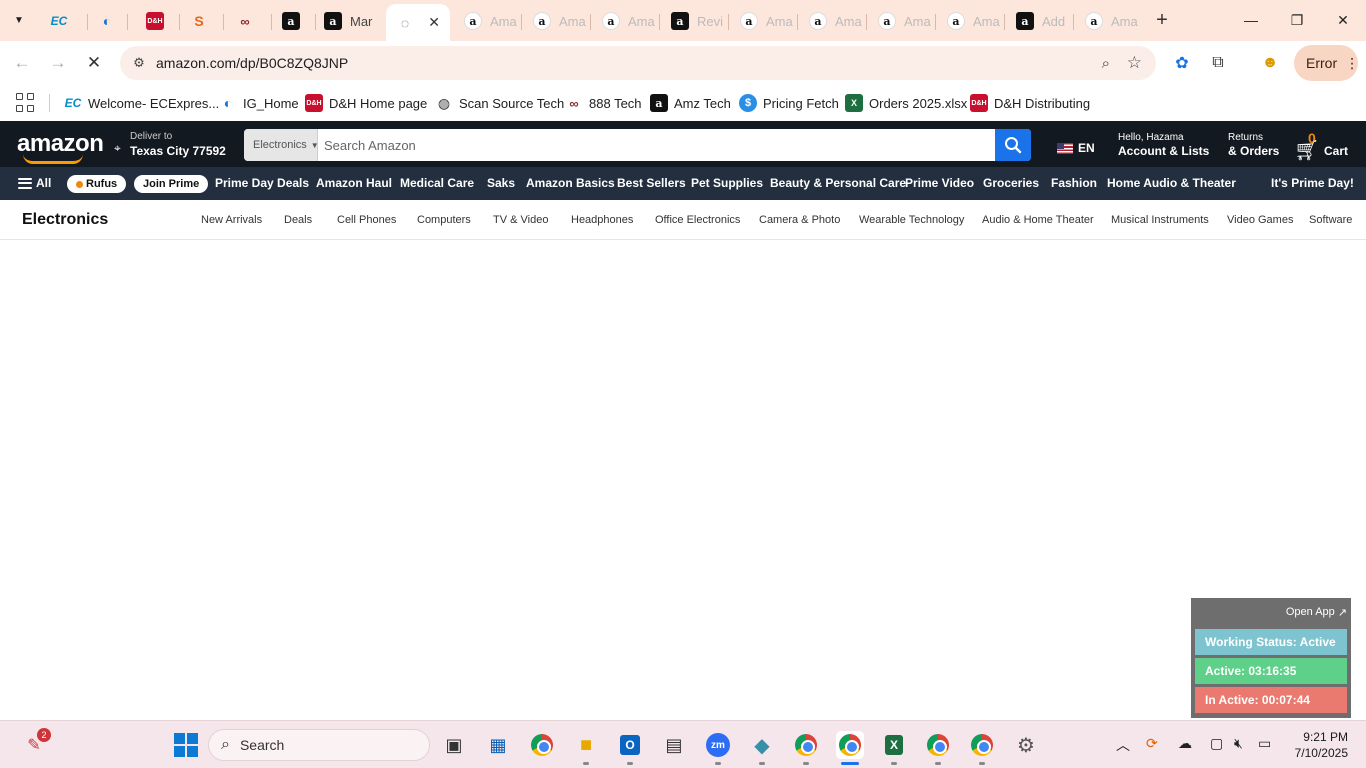  What do you see at coordinates (695, 21) in the screenshot?
I see `browser-tab: a Revi` at bounding box center [695, 21].